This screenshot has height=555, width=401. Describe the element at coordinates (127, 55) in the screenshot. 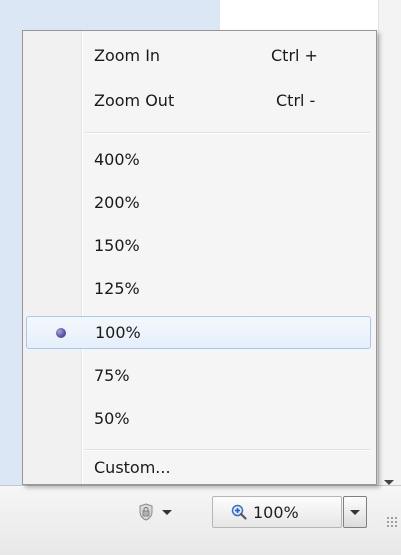

I see `menu-item-label: Zoom In` at that location.